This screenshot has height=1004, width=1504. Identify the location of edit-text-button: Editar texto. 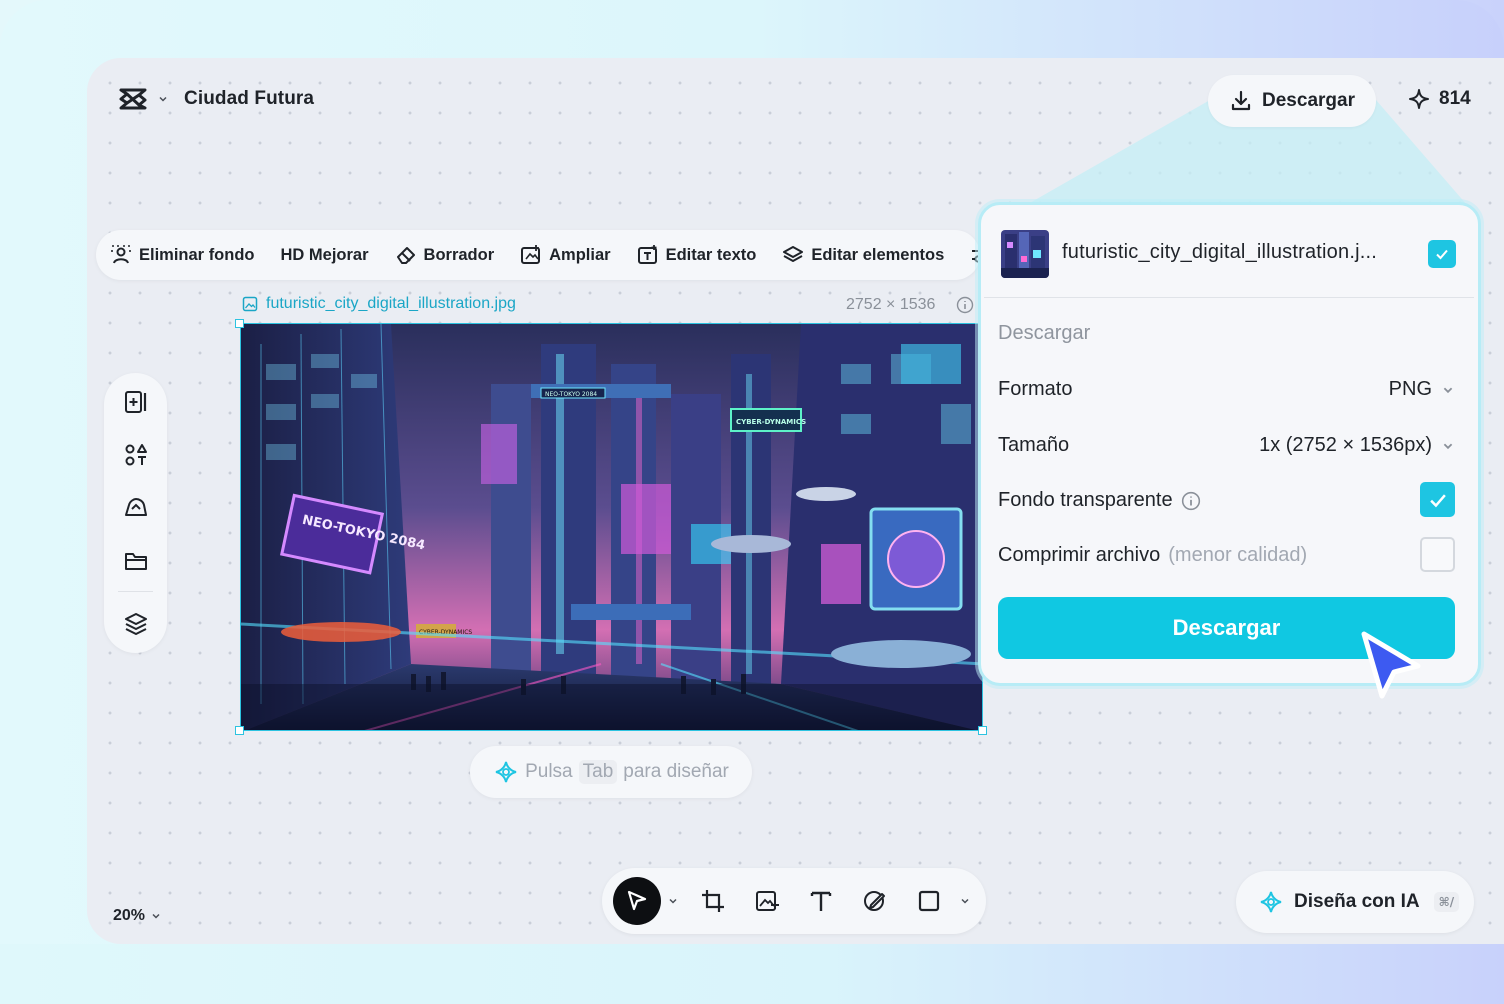
(697, 255).